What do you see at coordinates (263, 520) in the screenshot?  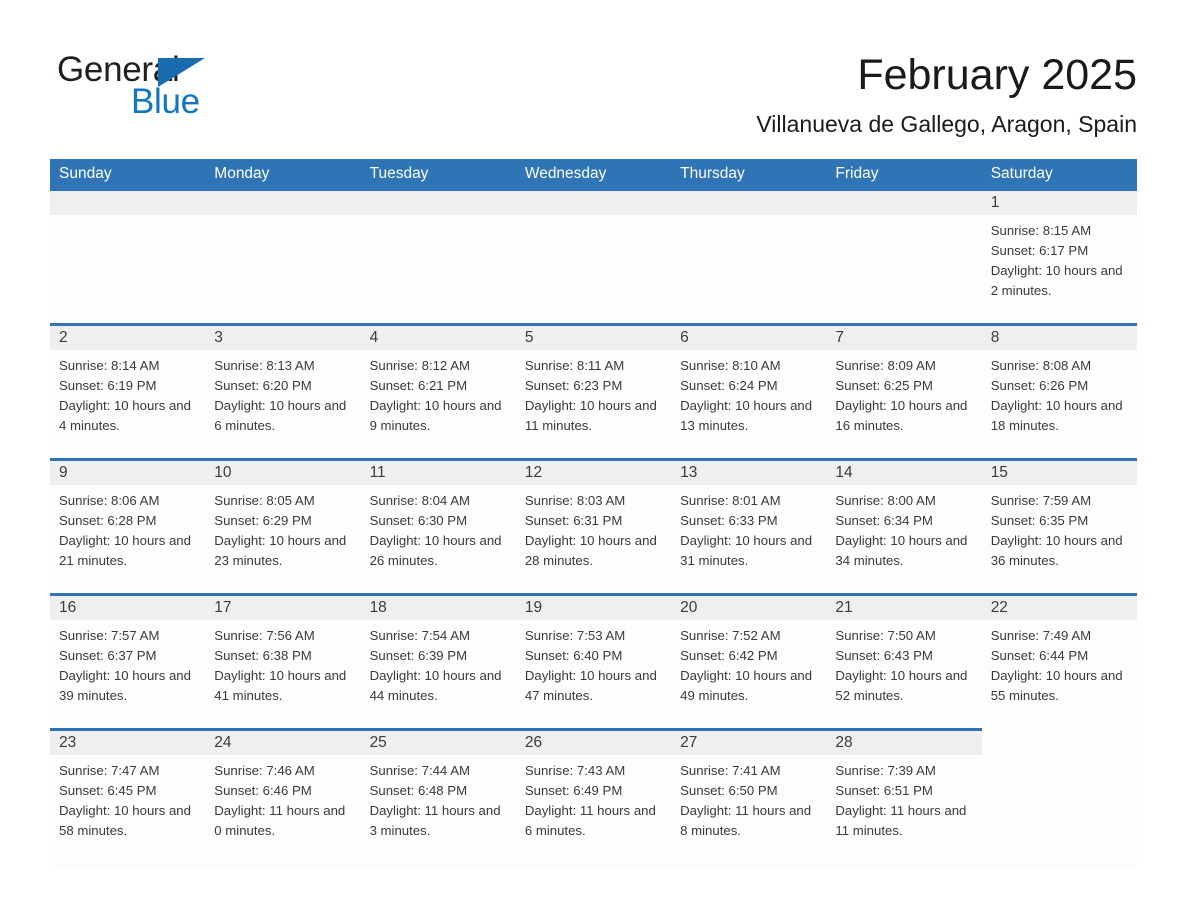 I see `sunset-text: Sunset: 6:29 PM` at bounding box center [263, 520].